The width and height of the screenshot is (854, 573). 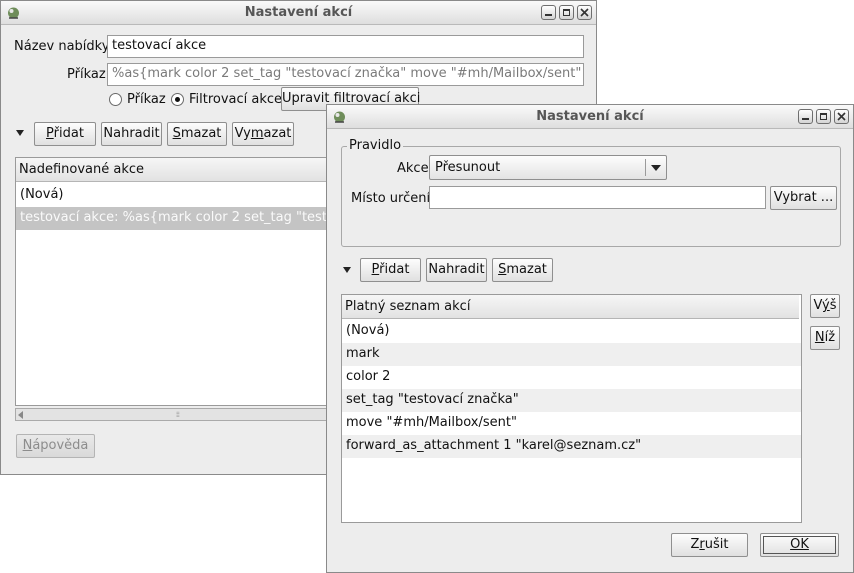 I want to click on menu-name-label: Název nabídky, so click(x=62, y=46).